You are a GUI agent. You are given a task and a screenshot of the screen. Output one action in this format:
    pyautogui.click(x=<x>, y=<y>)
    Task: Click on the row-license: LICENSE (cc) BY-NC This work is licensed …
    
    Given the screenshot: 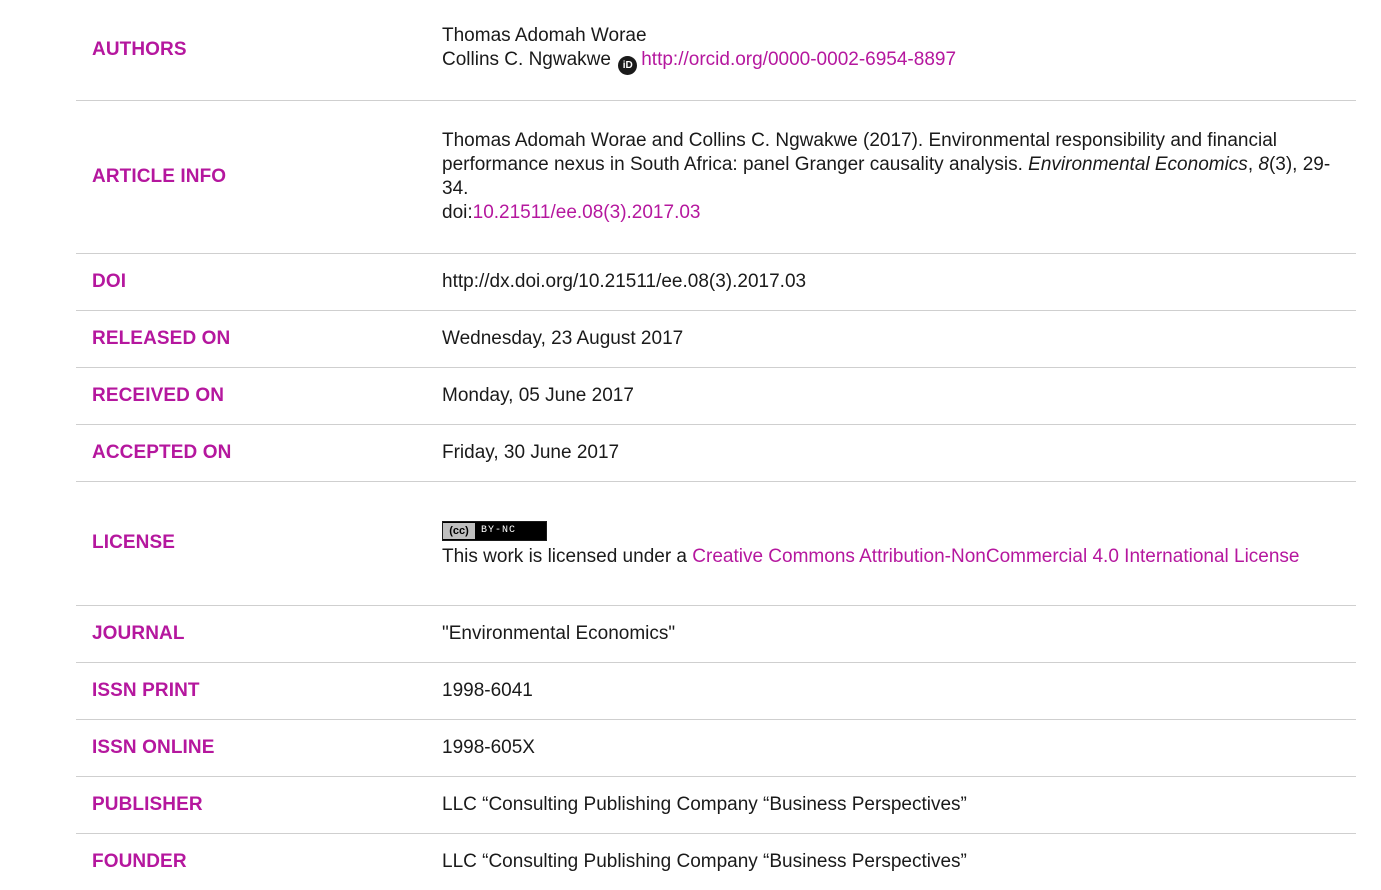 What is the action you would take?
    pyautogui.click(x=716, y=543)
    